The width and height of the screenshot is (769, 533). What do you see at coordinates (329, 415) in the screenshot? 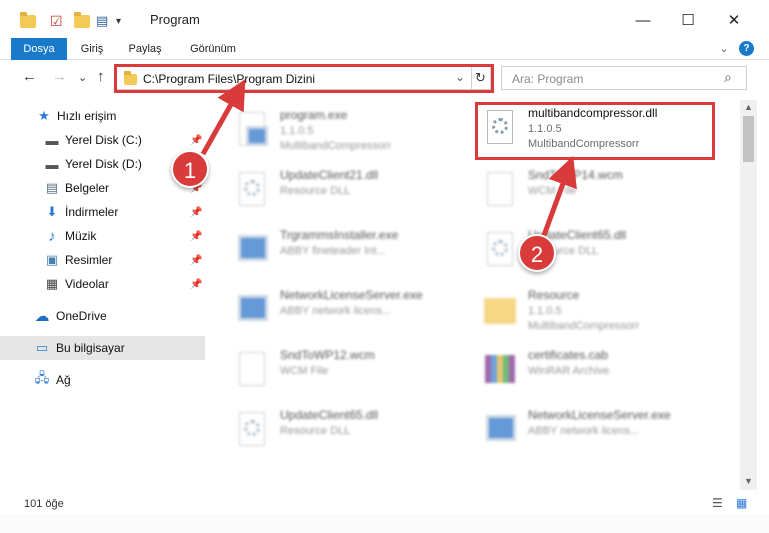
I see `file-name: UpdateClient65.dll` at bounding box center [329, 415].